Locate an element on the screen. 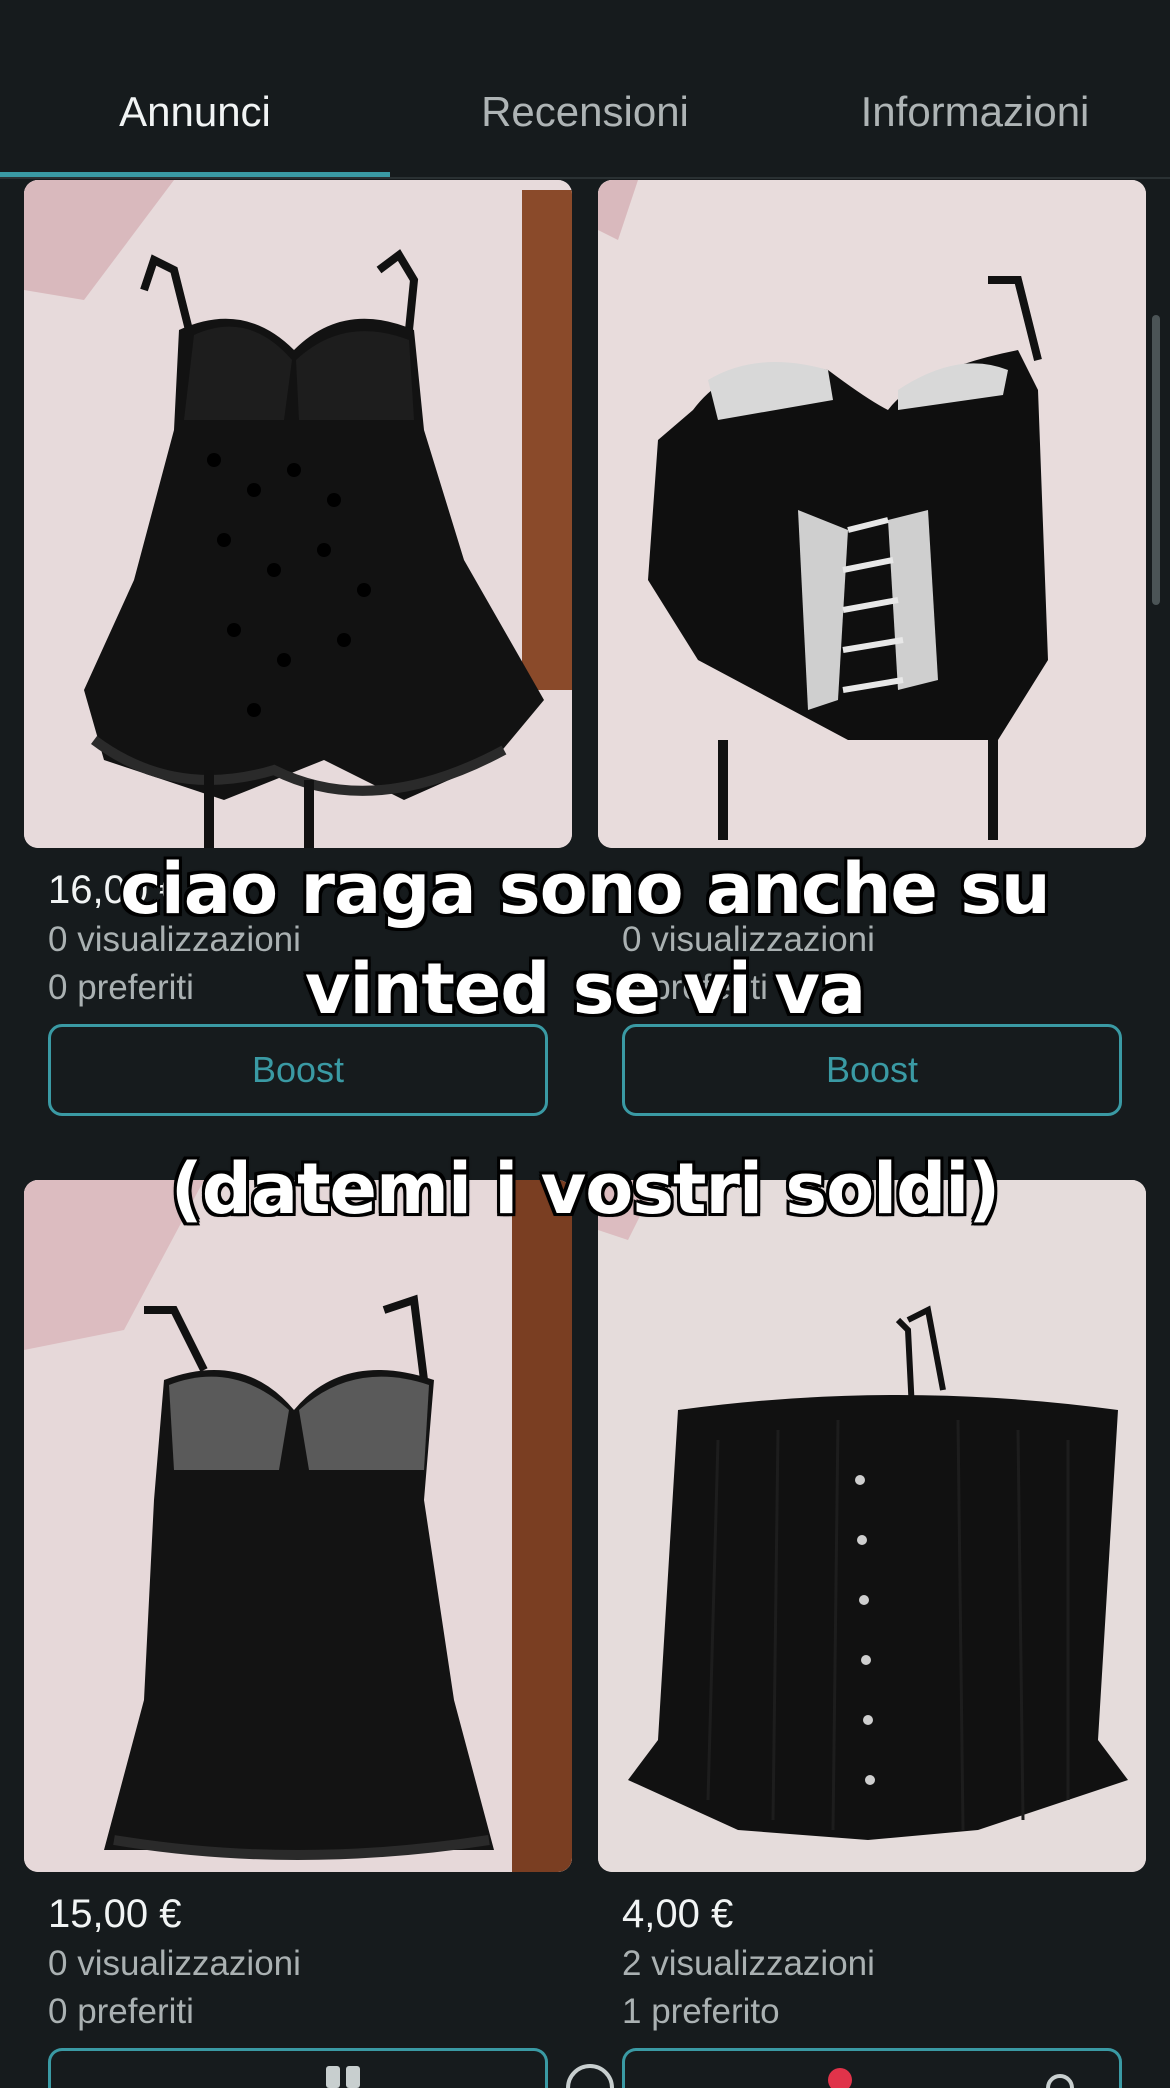 The height and width of the screenshot is (2088, 1170). listing-price-3: 15,00 € is located at coordinates (115, 1914).